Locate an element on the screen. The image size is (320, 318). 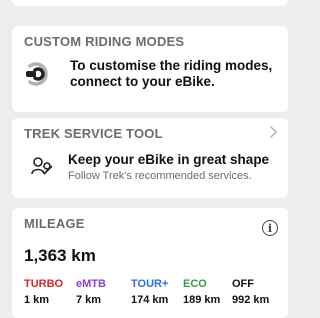
mode-name: TURBO is located at coordinates (44, 284).